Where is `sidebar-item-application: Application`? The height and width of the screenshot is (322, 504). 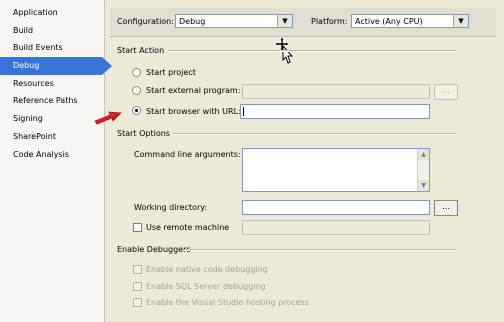 sidebar-item-application: Application is located at coordinates (52, 13).